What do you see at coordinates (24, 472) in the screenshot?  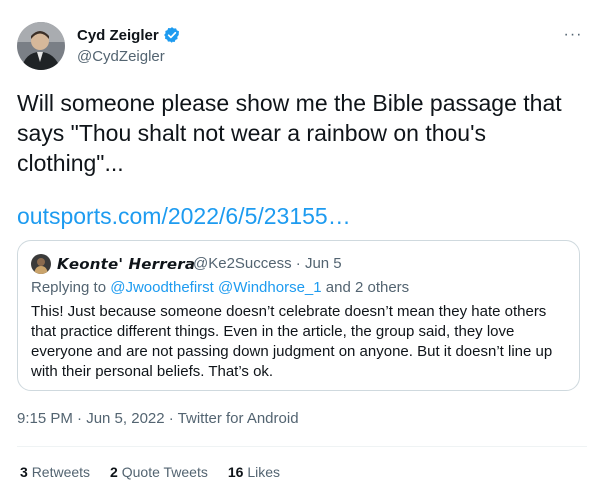 I see `retweets-count: 3` at bounding box center [24, 472].